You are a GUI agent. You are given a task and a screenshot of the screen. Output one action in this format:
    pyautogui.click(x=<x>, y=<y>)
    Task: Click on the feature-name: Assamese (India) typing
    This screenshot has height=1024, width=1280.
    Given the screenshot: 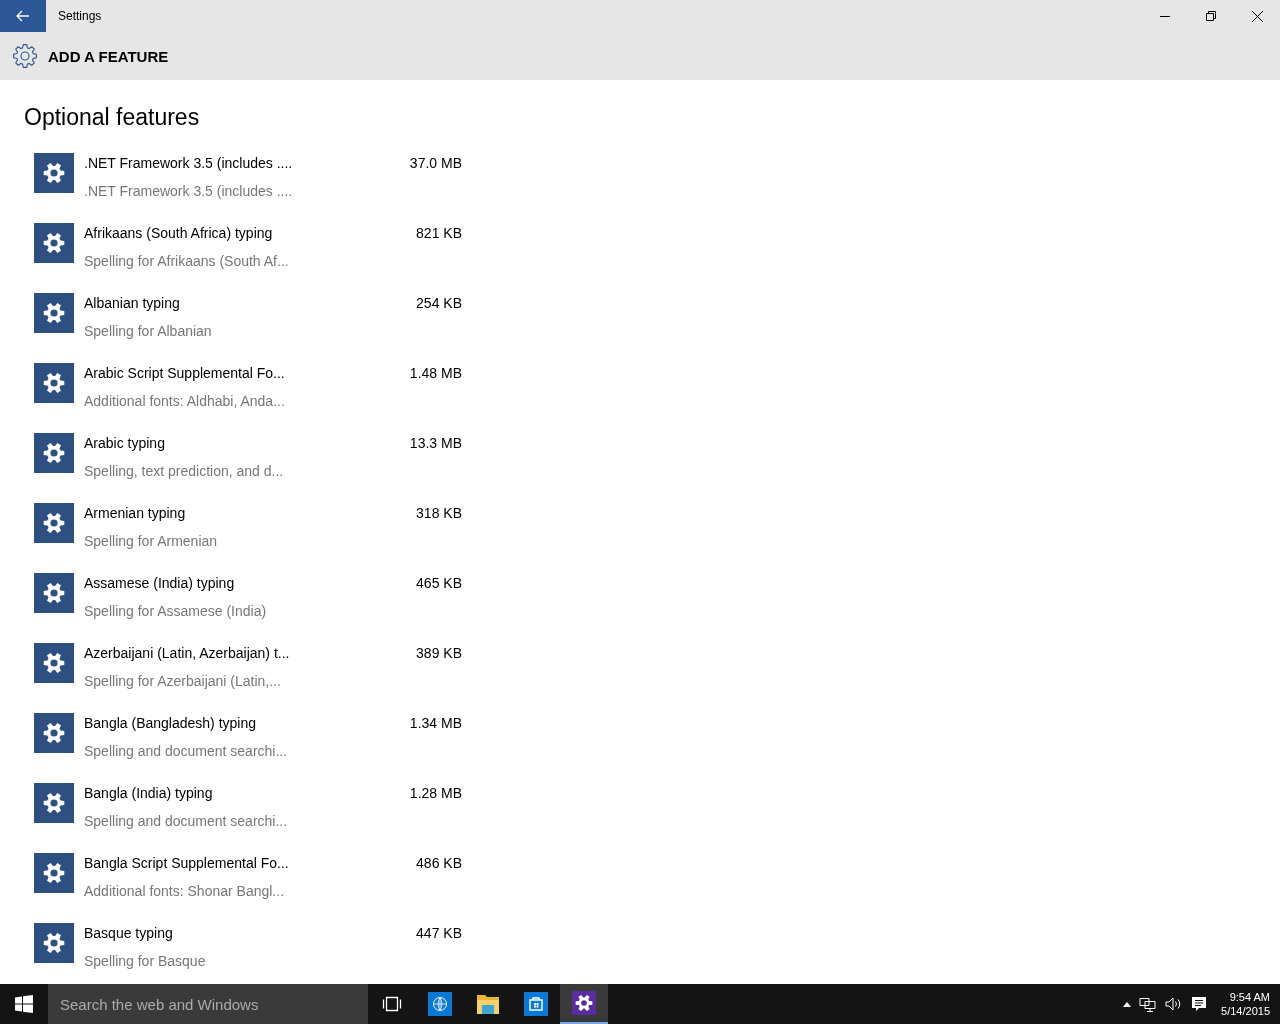 What is the action you would take?
    pyautogui.click(x=250, y=583)
    